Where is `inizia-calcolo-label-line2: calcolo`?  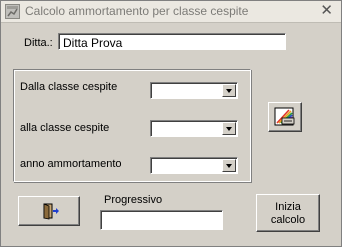 inizia-calcolo-label-line2: calcolo is located at coordinates (288, 220).